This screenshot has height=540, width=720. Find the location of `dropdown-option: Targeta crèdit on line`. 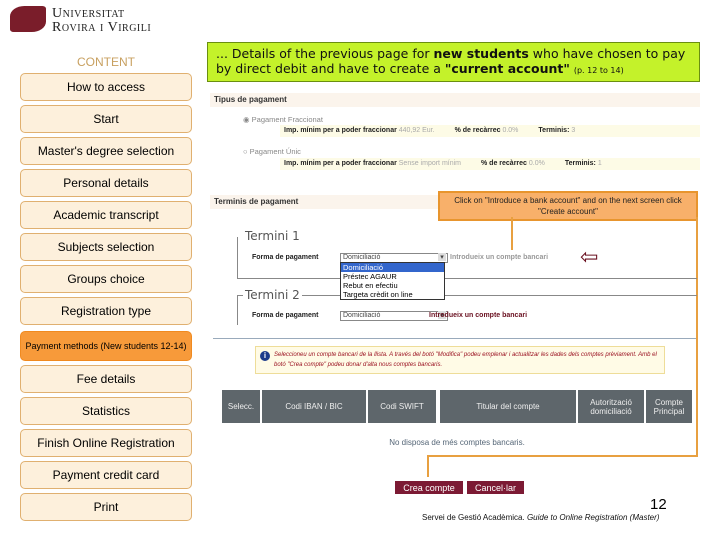

dropdown-option: Targeta crèdit on line is located at coordinates (392, 294).